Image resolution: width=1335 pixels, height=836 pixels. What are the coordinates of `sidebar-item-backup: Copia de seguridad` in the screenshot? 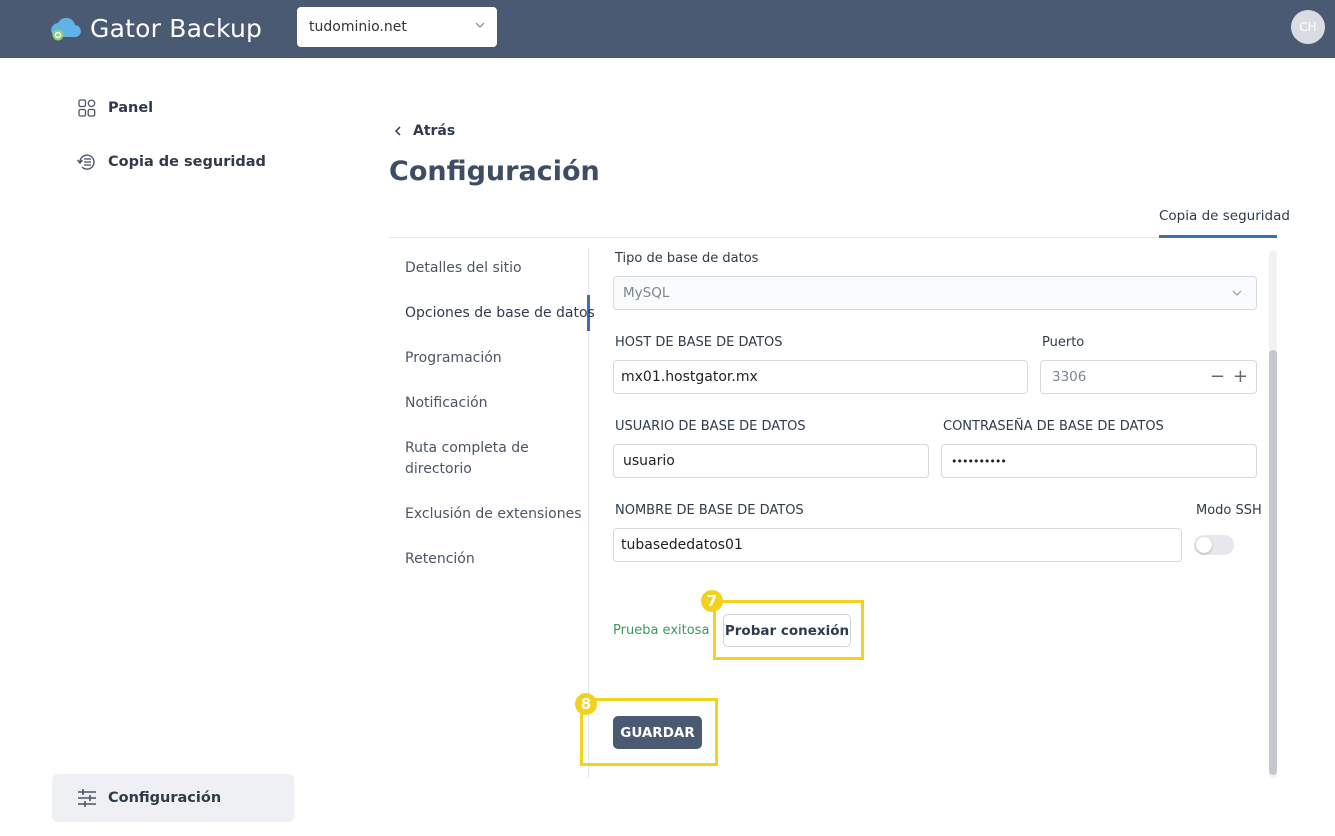 It's located at (171, 162).